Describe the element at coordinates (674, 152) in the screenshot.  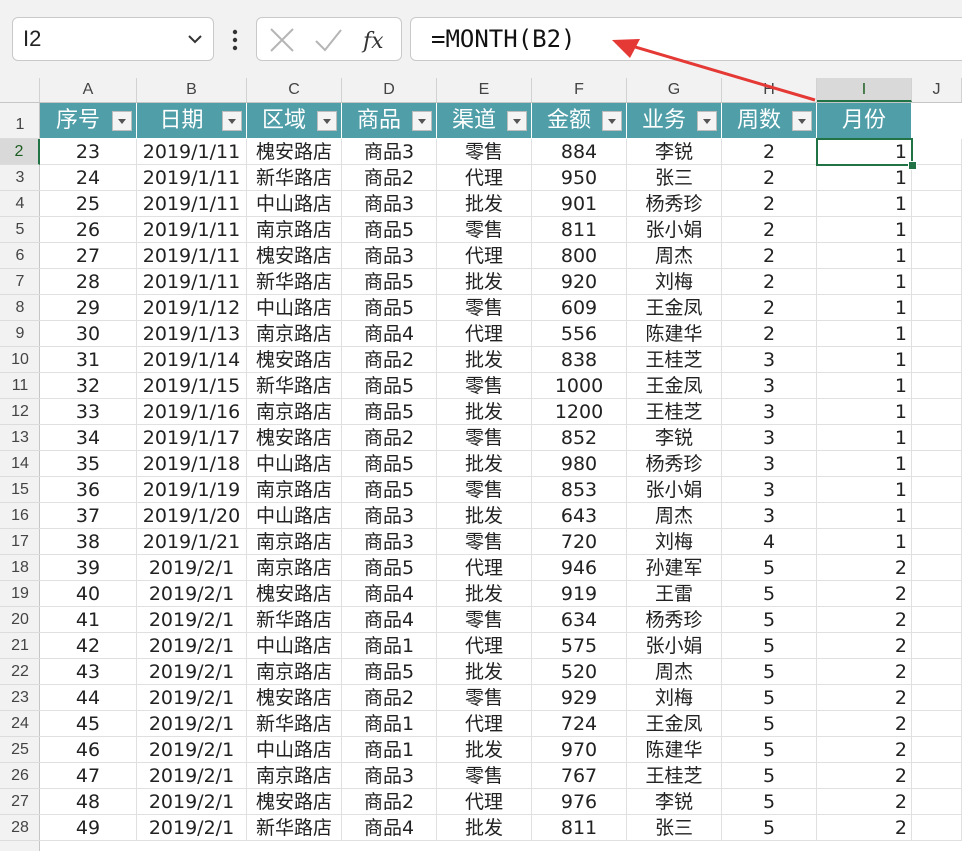
I see `table-cell: 李锐` at that location.